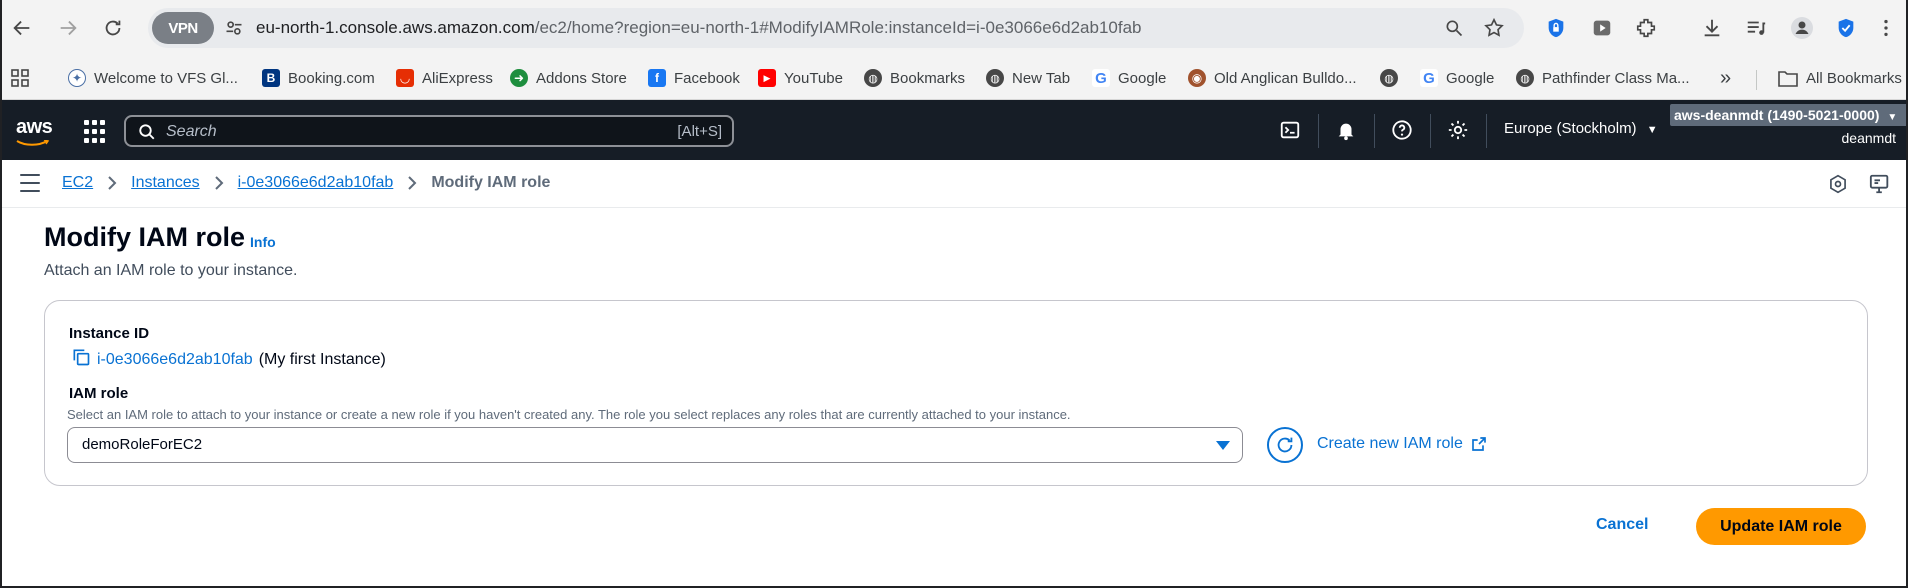  Describe the element at coordinates (657, 78) in the screenshot. I see `facebook-icon: f` at that location.